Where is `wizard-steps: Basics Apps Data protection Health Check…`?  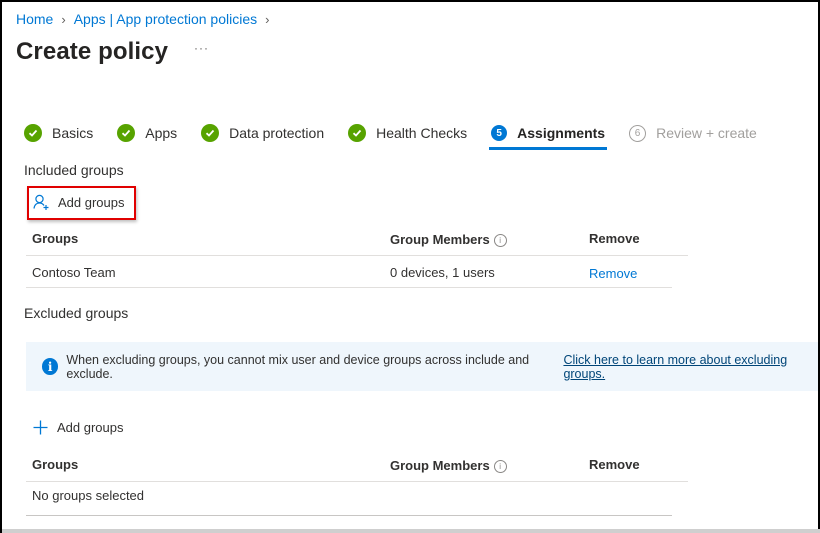
wizard-steps: Basics Apps Data protection Health Check… is located at coordinates (402, 135).